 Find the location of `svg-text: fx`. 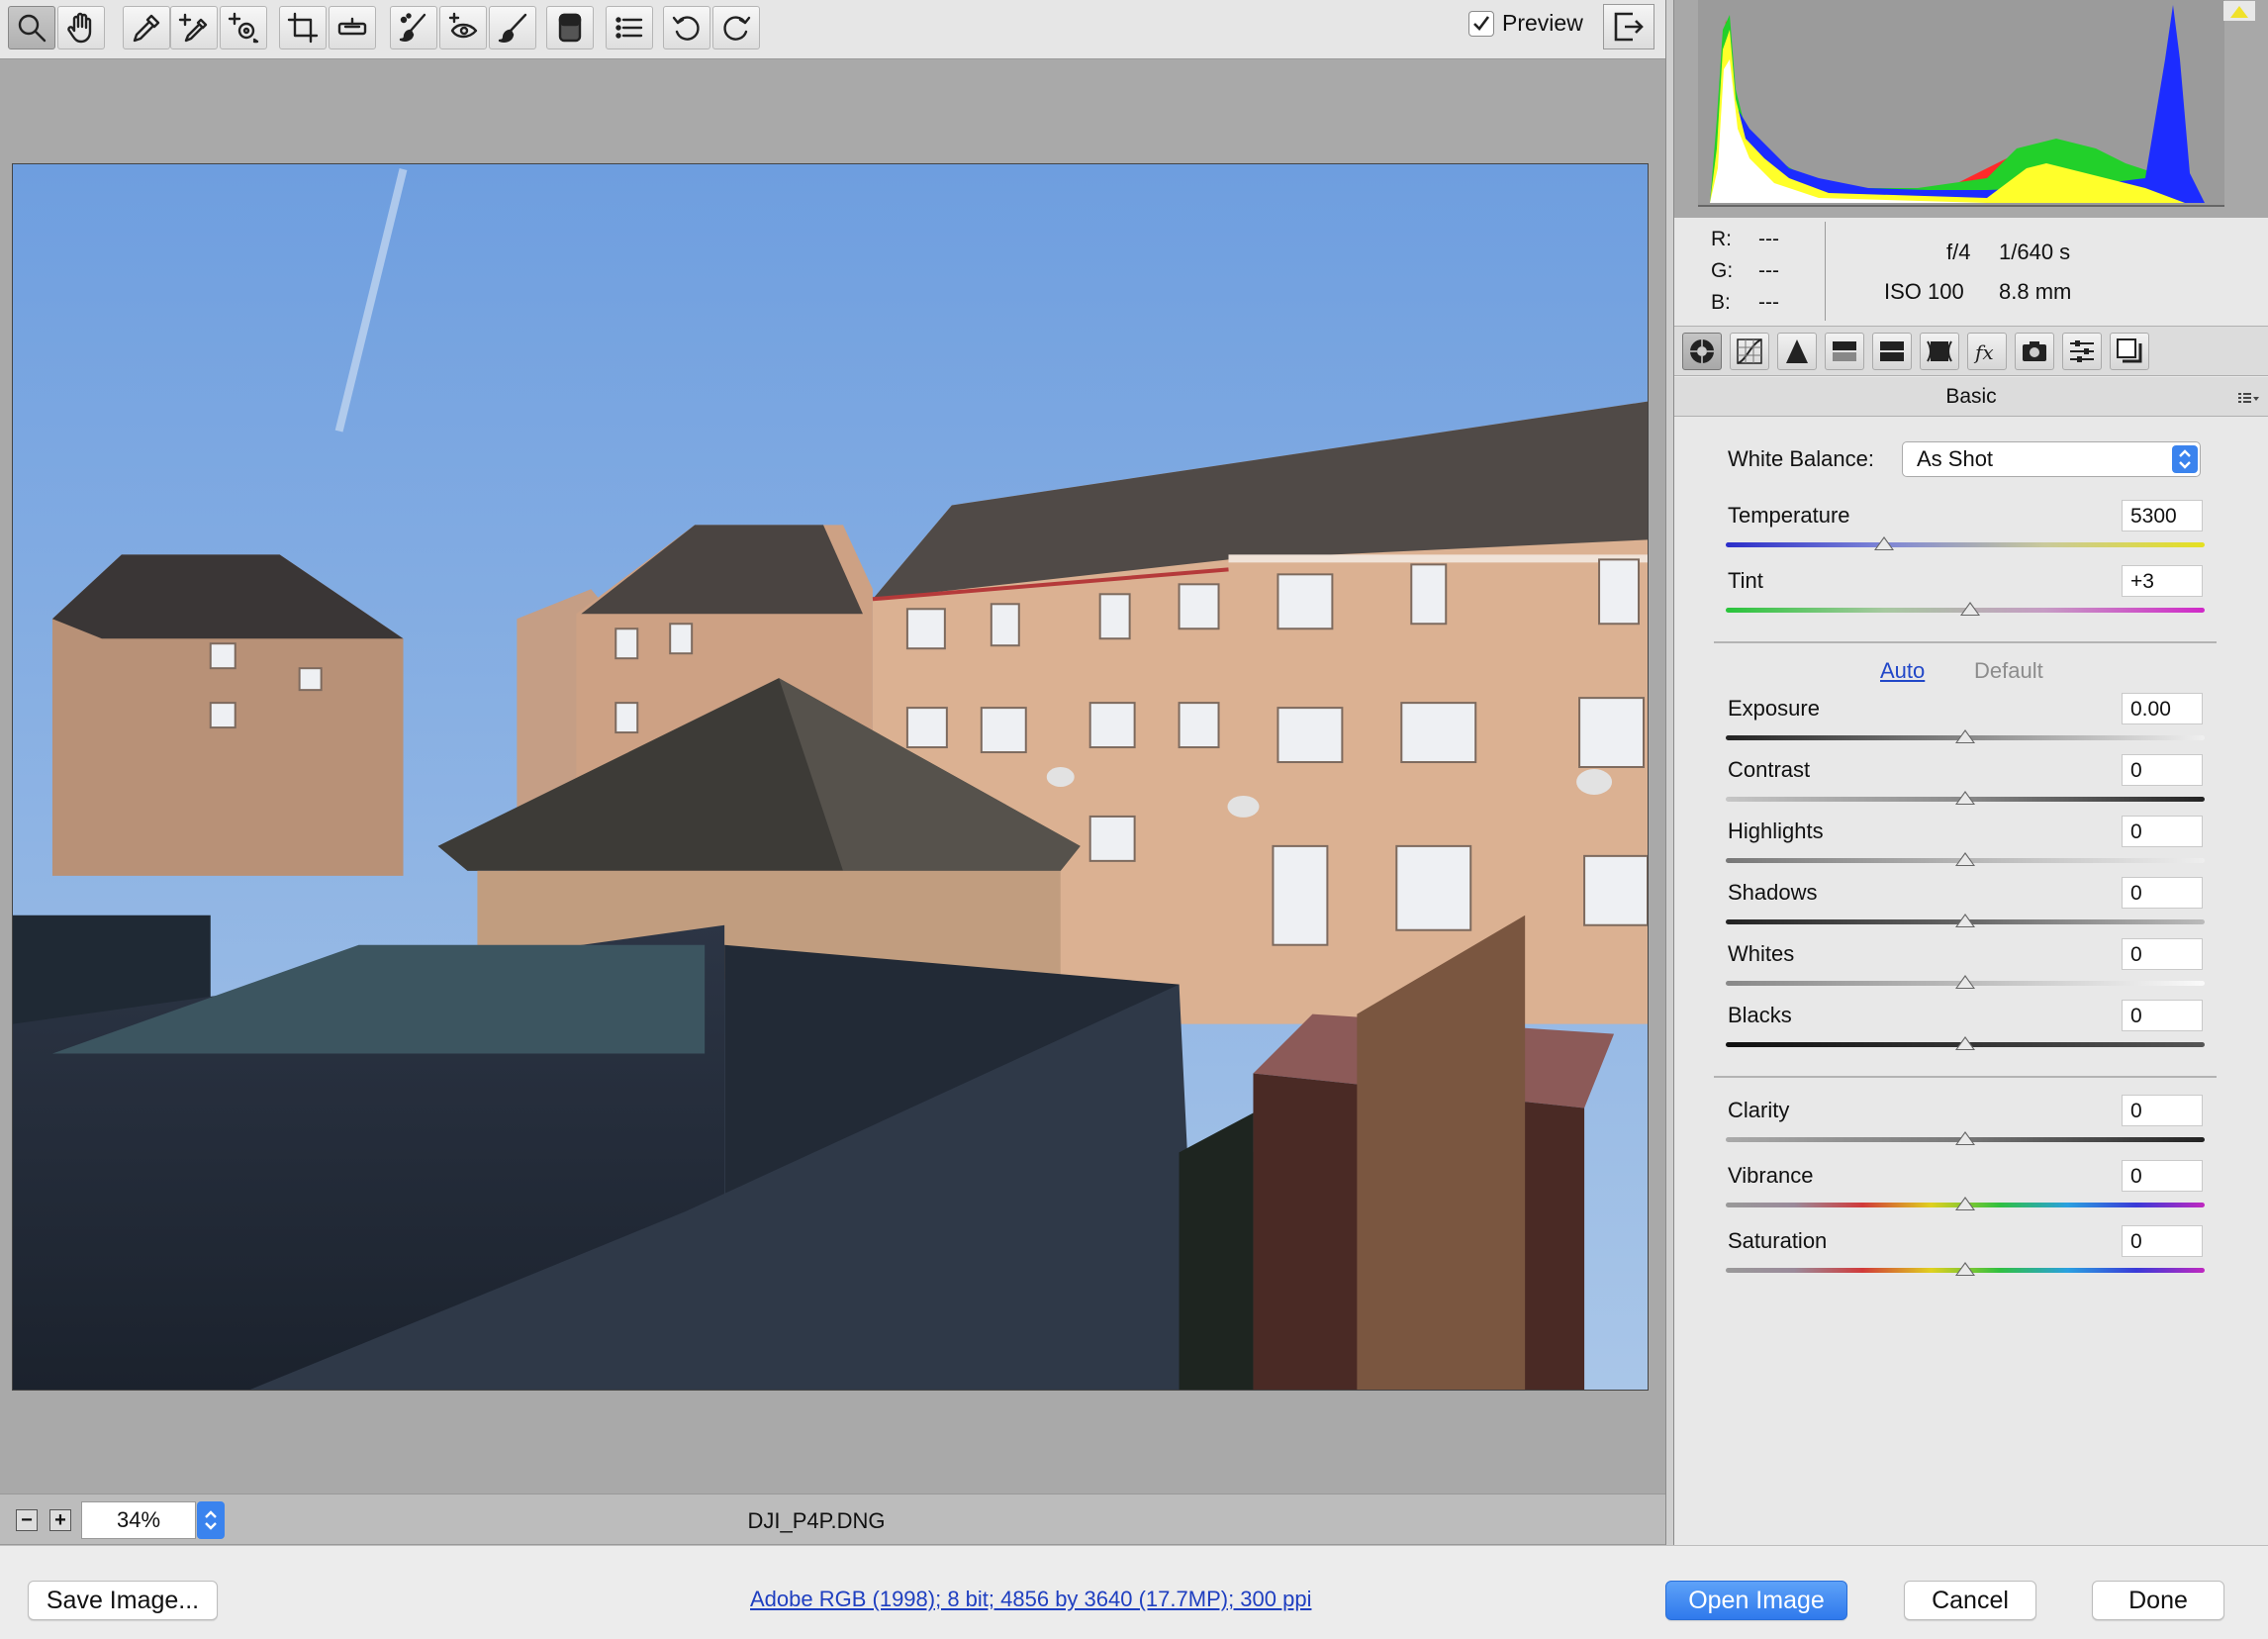

svg-text: fx is located at coordinates (1984, 352).